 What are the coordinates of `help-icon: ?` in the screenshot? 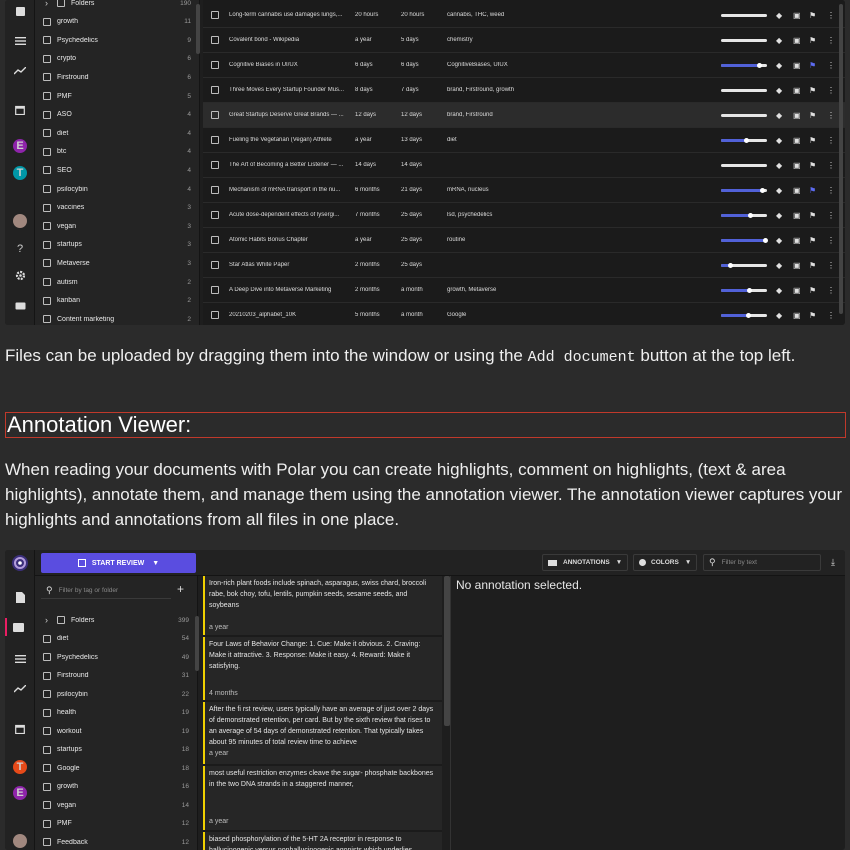 It's located at (20, 249).